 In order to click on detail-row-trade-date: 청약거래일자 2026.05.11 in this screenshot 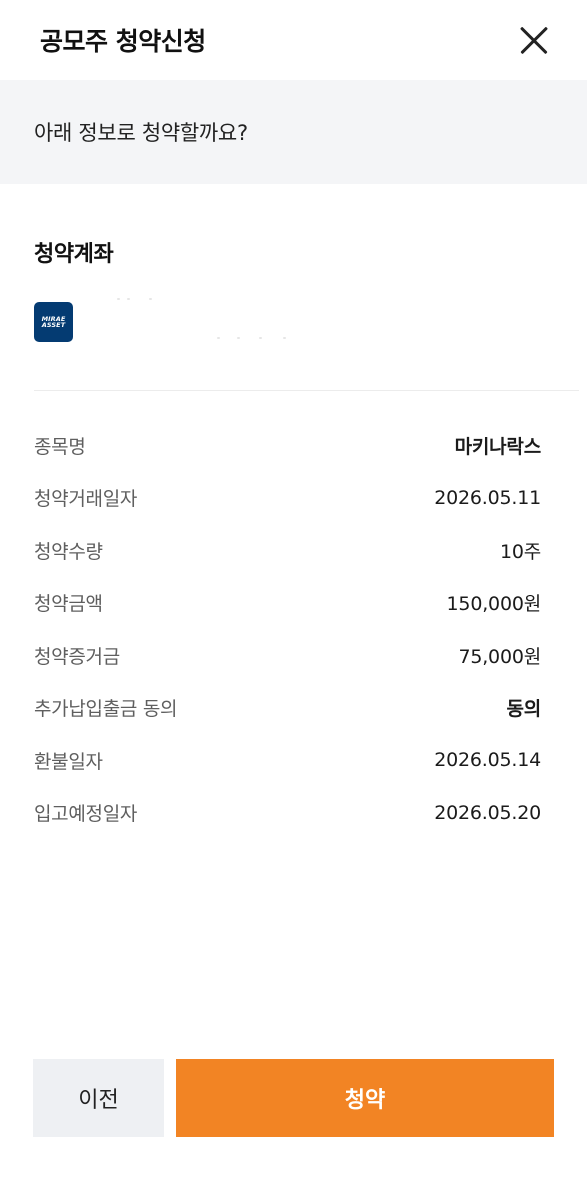, I will do `click(287, 498)`.